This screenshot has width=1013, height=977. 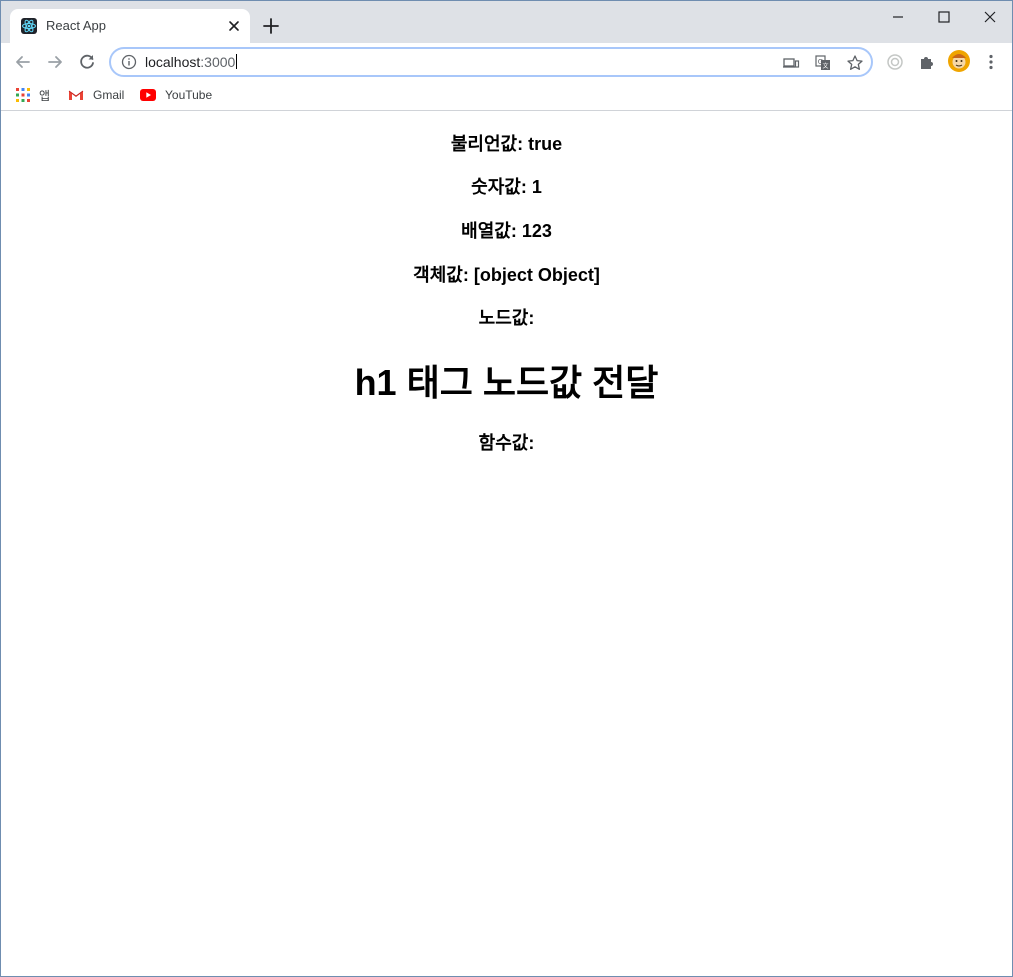 What do you see at coordinates (855, 63) in the screenshot?
I see `star-bookmark-icon` at bounding box center [855, 63].